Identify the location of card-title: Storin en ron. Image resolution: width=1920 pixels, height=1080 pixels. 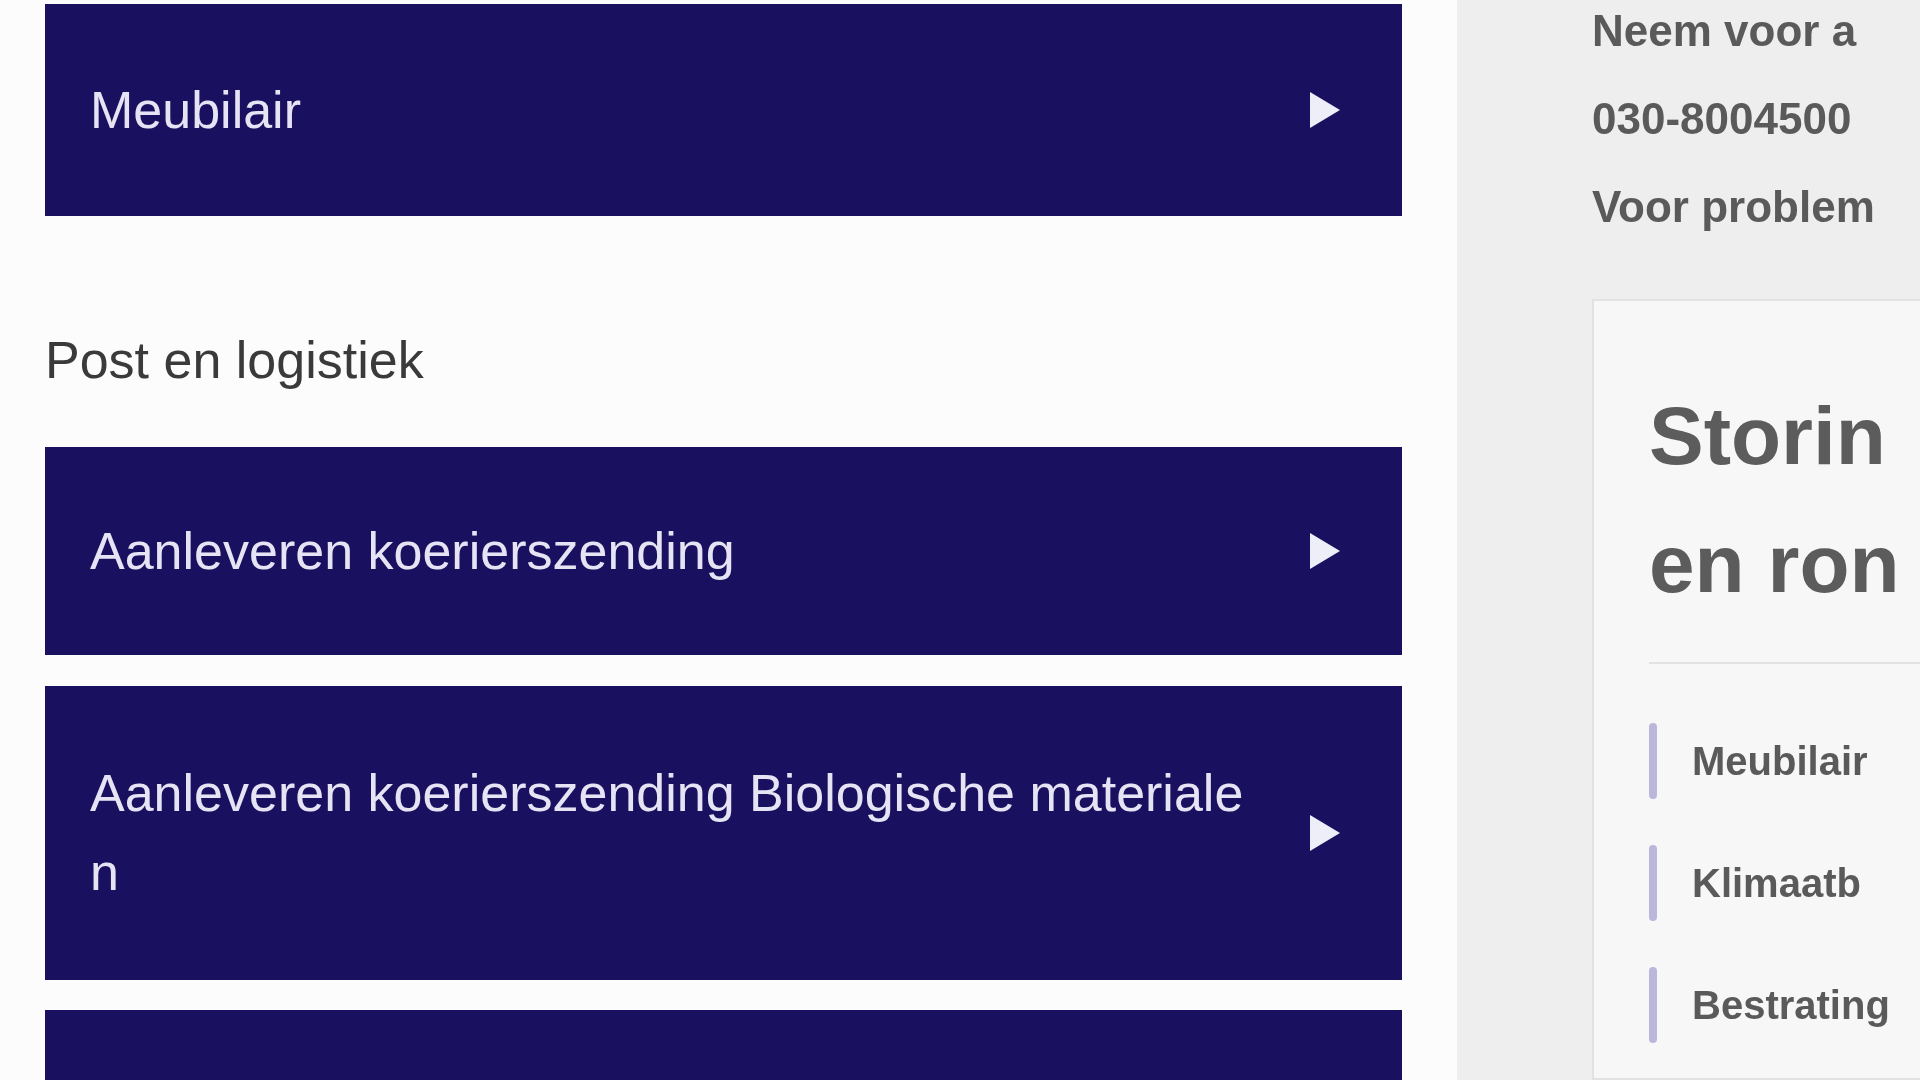
(1774, 500).